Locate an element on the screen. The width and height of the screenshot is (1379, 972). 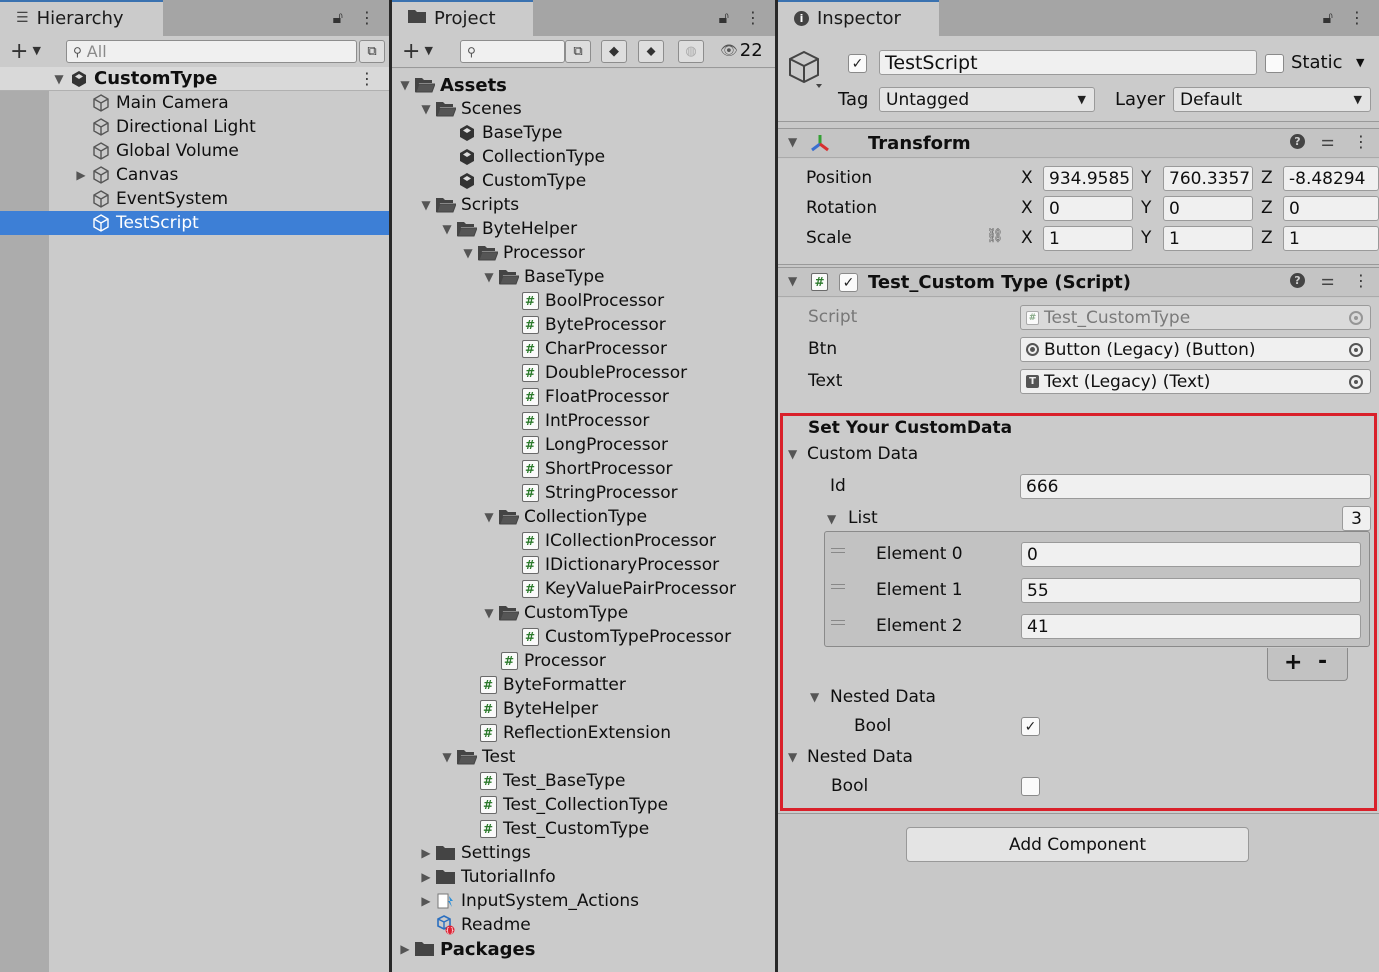
project-tree-item: ▼ Scripts is located at coordinates (468, 205).